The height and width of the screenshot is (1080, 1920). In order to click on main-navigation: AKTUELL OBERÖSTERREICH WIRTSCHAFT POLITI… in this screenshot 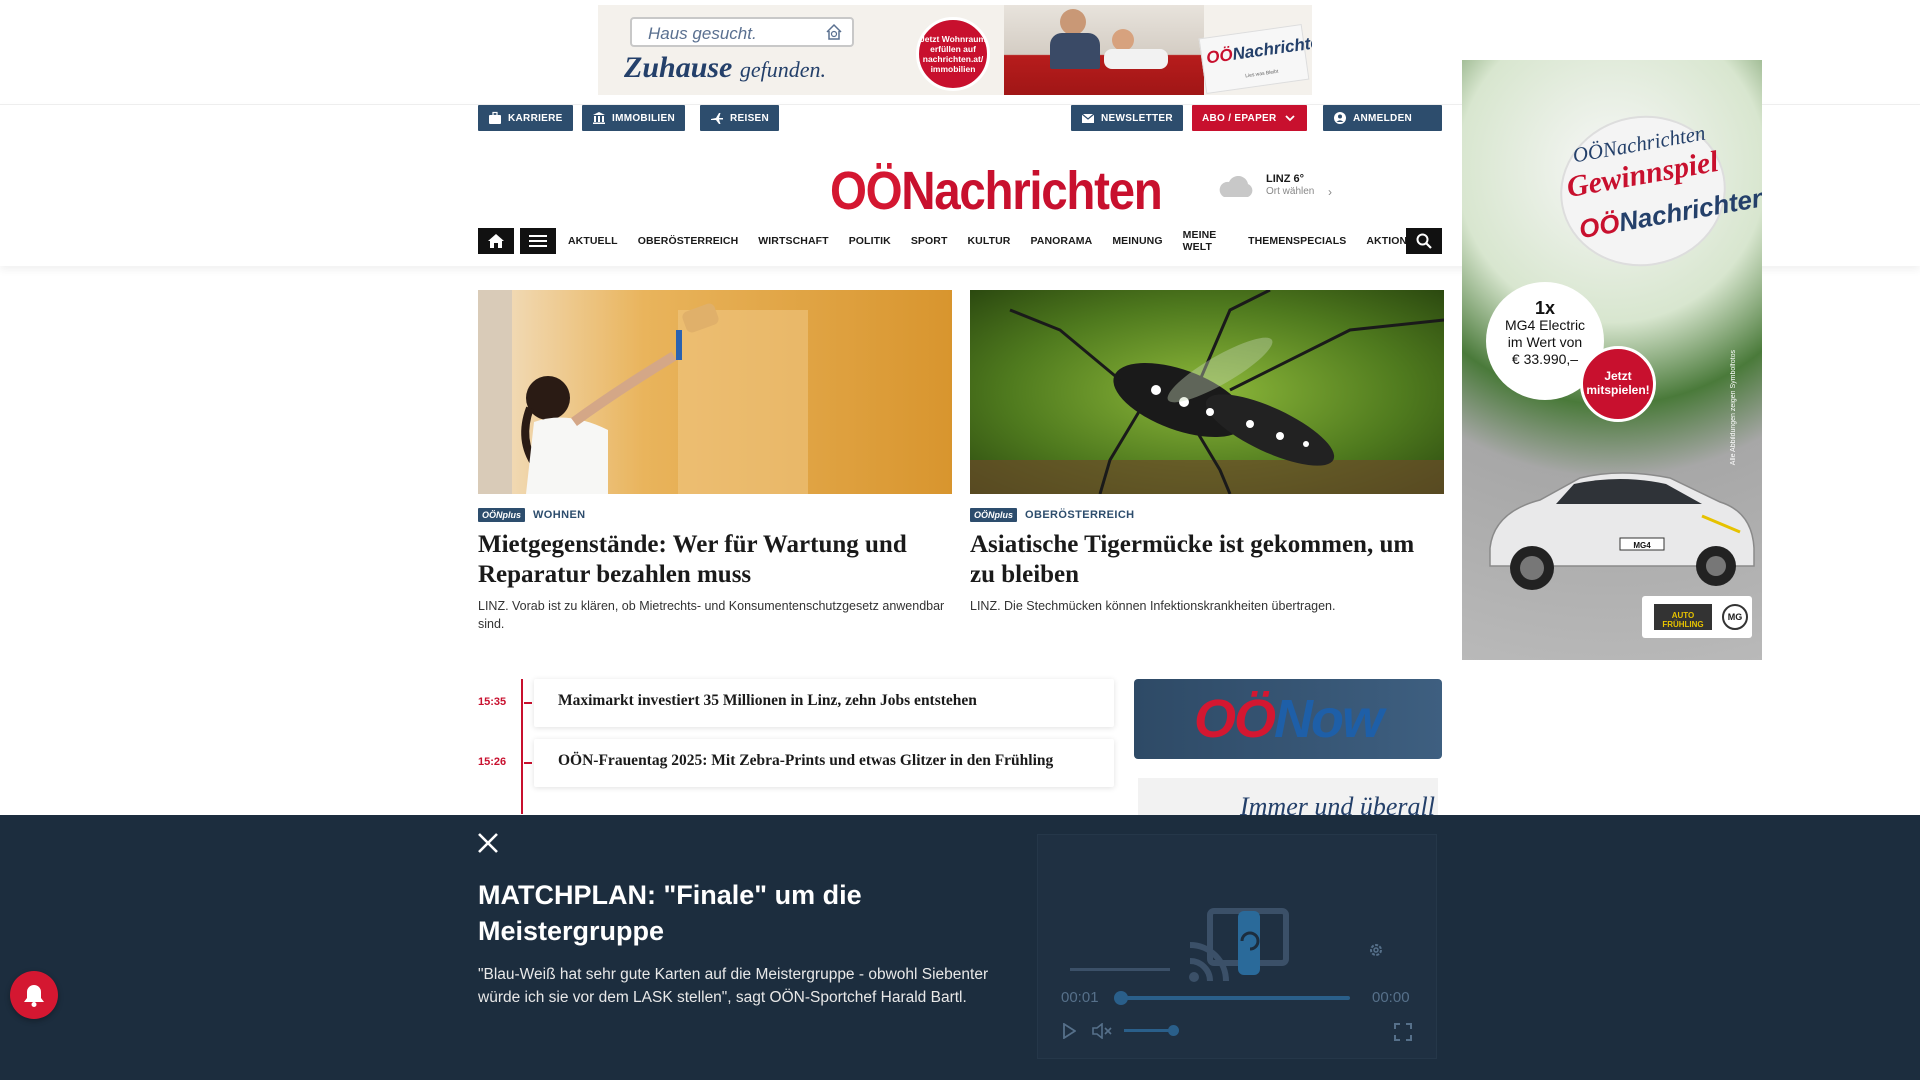, I will do `click(960, 241)`.